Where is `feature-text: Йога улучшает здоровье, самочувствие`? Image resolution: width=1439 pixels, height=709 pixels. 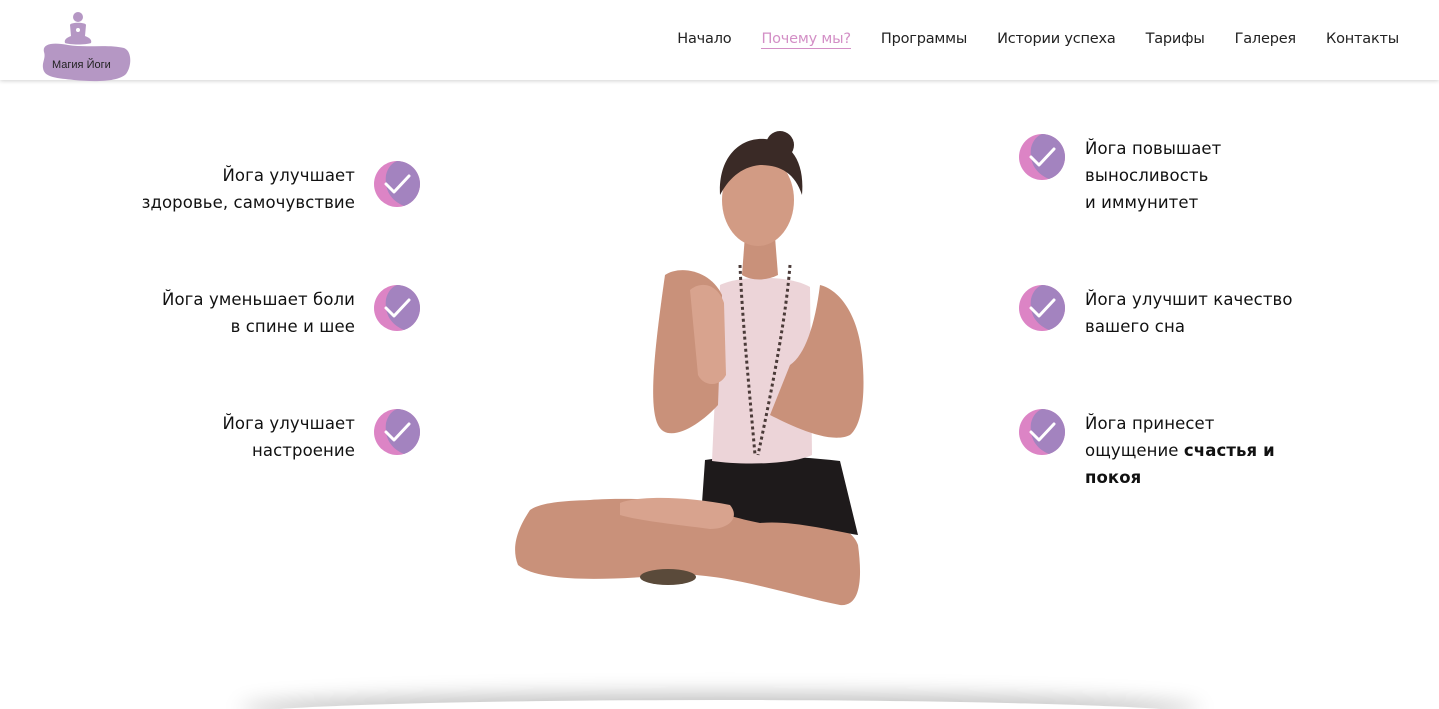 feature-text: Йога улучшает здоровье, самочувствие is located at coordinates (248, 189).